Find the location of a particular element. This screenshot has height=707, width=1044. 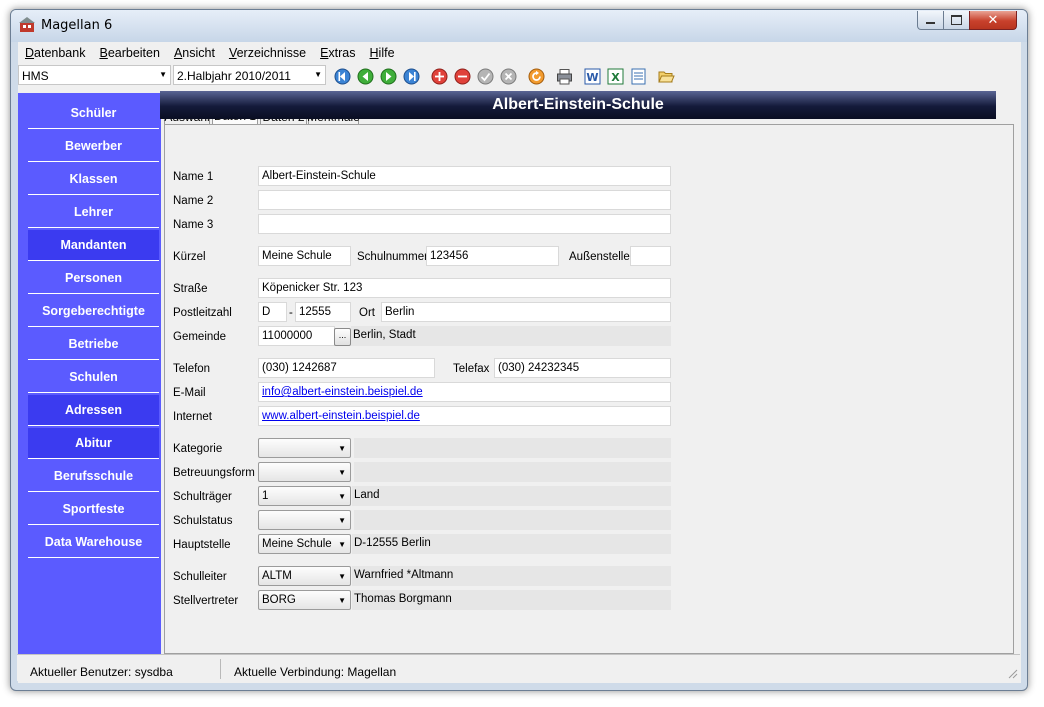

kuerzel-field: Meine Schule is located at coordinates (304, 256).